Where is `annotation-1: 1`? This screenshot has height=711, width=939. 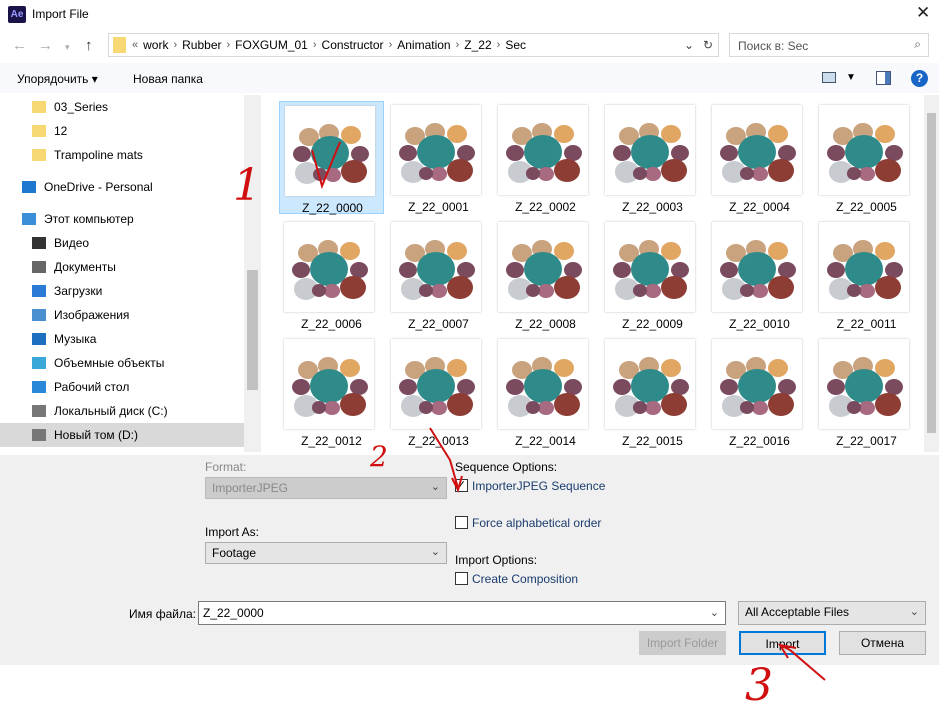
annotation-1: 1 is located at coordinates (247, 185).